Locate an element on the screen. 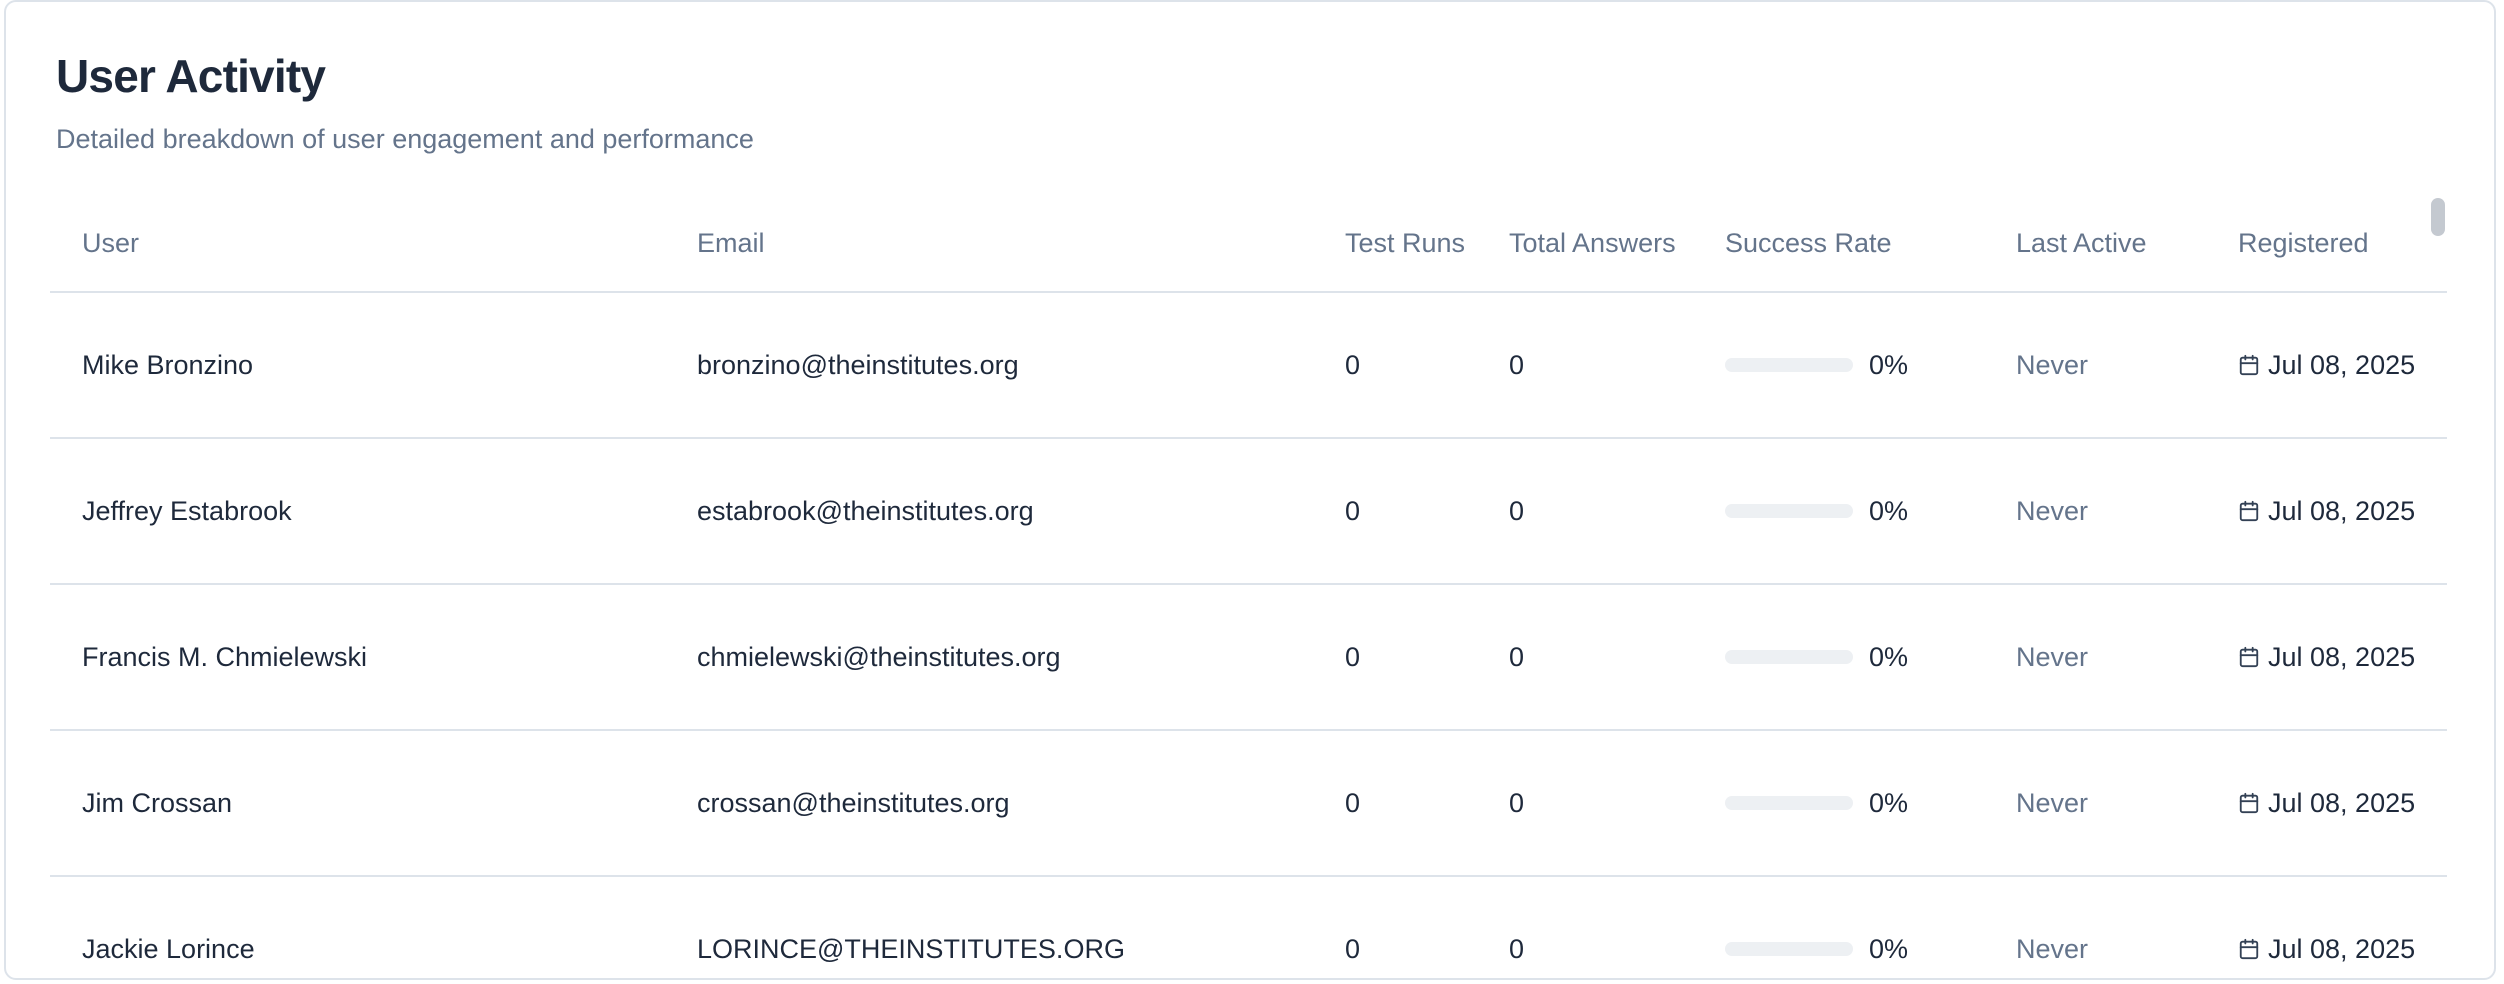 Image resolution: width=2504 pixels, height=984 pixels. column-header-registered: Registered is located at coordinates (2326, 243).